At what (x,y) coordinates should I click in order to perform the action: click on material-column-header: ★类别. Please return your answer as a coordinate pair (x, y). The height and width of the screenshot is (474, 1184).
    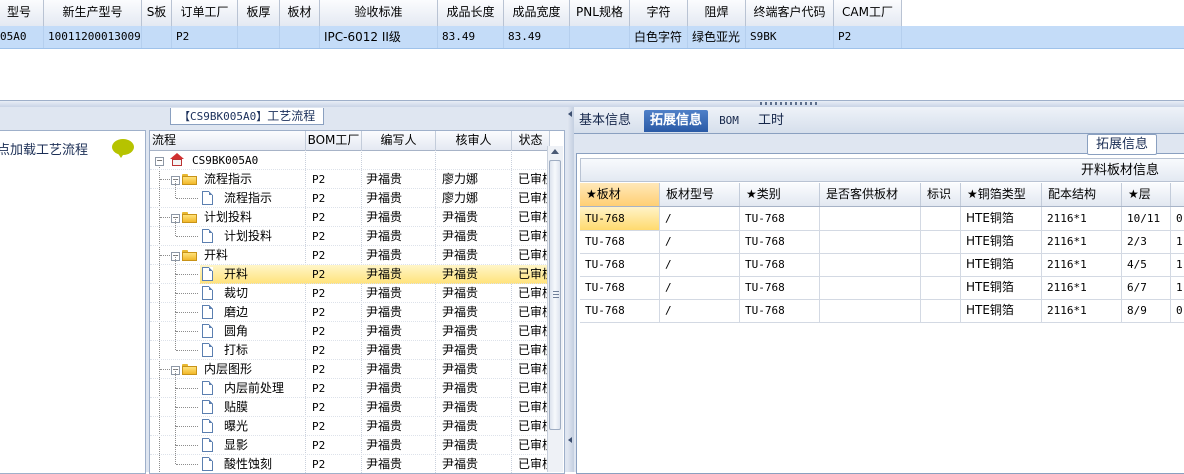
    Looking at the image, I should click on (780, 194).